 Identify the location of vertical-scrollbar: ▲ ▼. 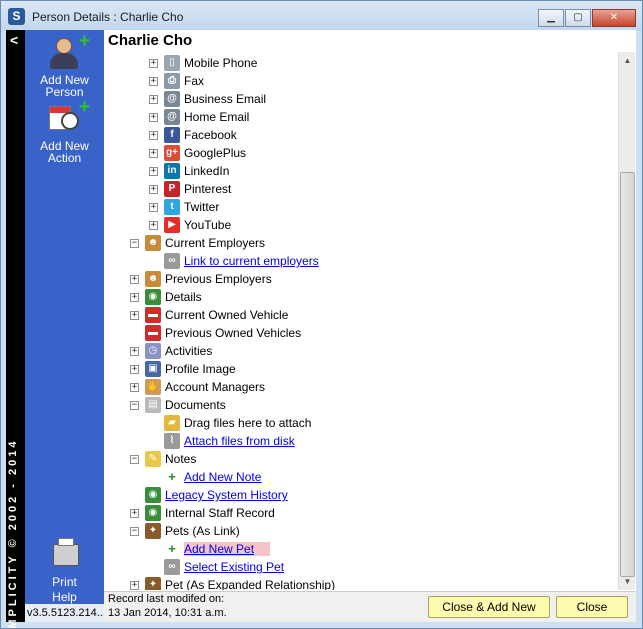
(626, 321).